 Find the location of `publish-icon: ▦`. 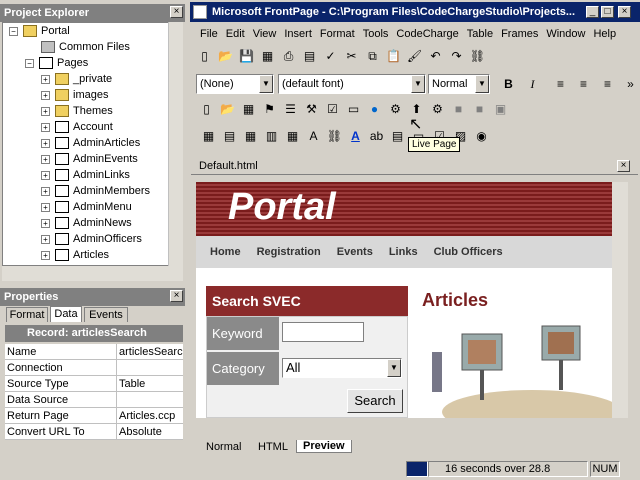

publish-icon: ▦ is located at coordinates (267, 56).